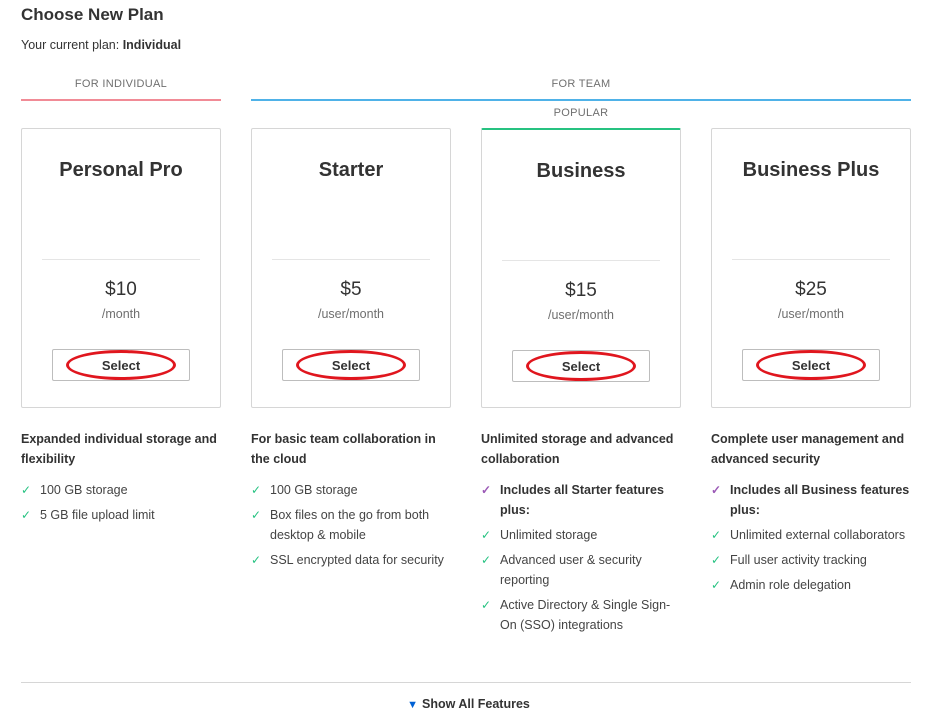 This screenshot has height=719, width=937. Describe the element at coordinates (123, 515) in the screenshot. I see `feature-item: ✓ 5 GB file upload limit` at that location.